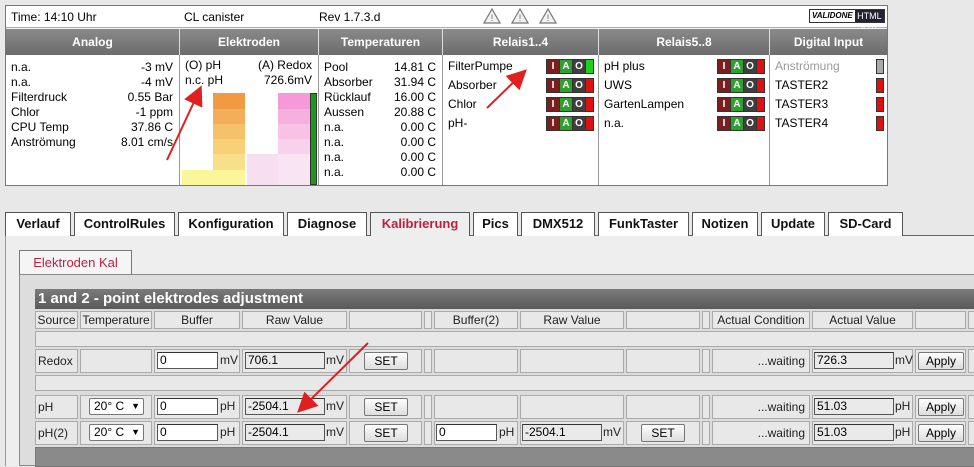 The width and height of the screenshot is (974, 467). I want to click on analog-row: n.a. -4 mV, so click(92, 82).